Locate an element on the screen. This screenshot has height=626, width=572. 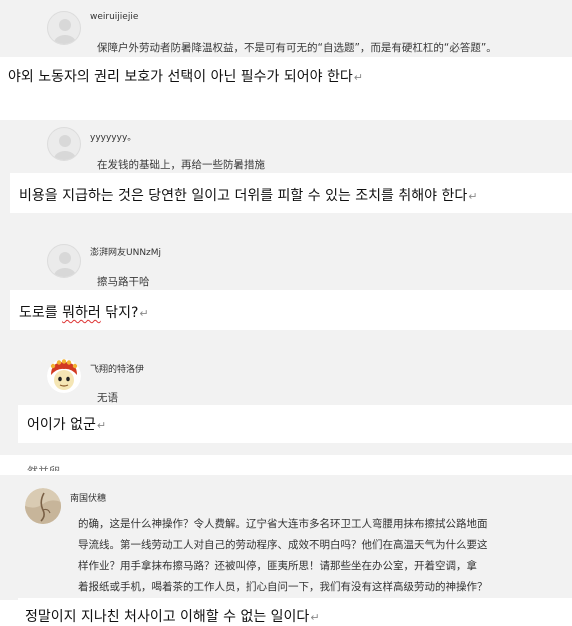
photo-avatar-icon is located at coordinates (43, 506).